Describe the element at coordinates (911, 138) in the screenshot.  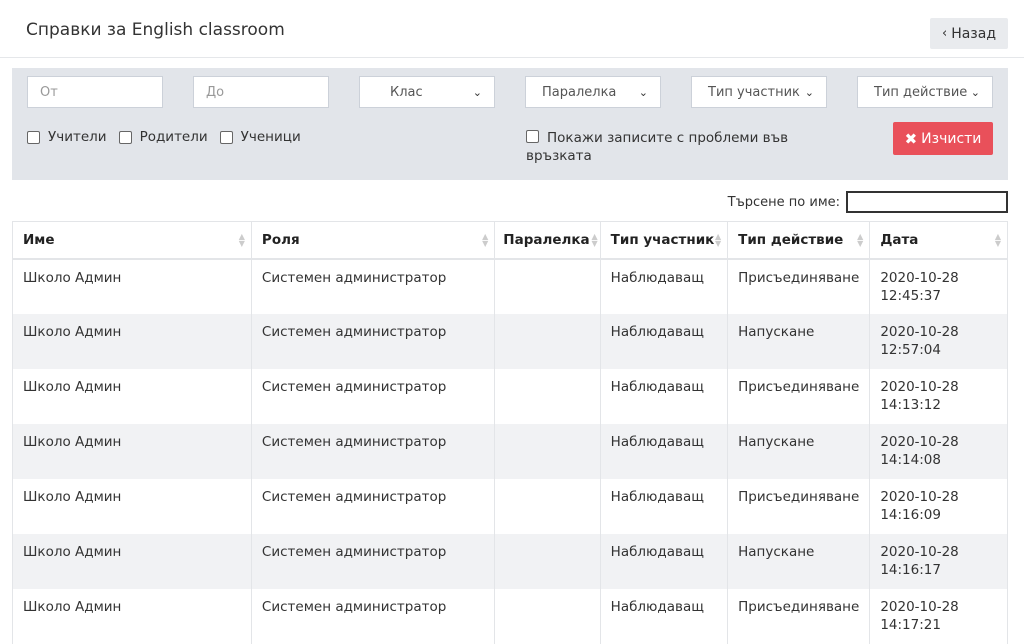
I see `close-icon: ✖` at that location.